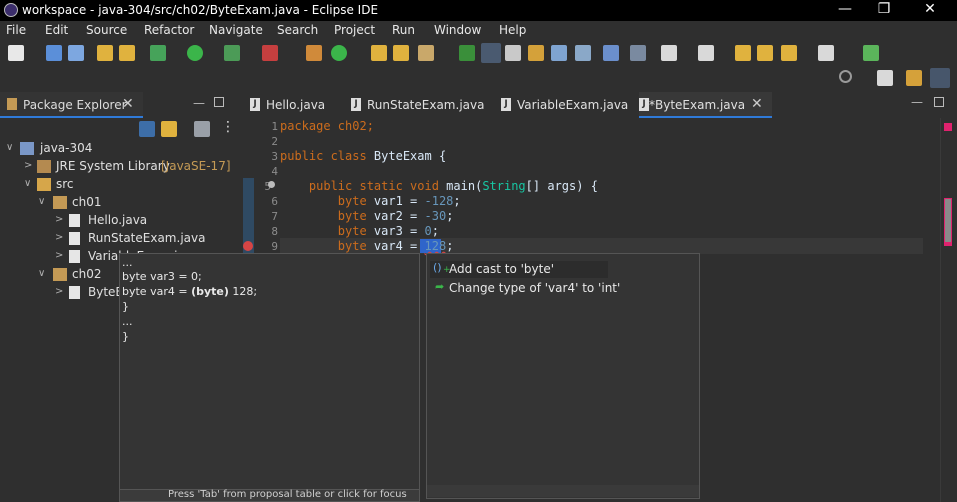  I want to click on toggle-mark-occurrences-icon, so click(491, 53).